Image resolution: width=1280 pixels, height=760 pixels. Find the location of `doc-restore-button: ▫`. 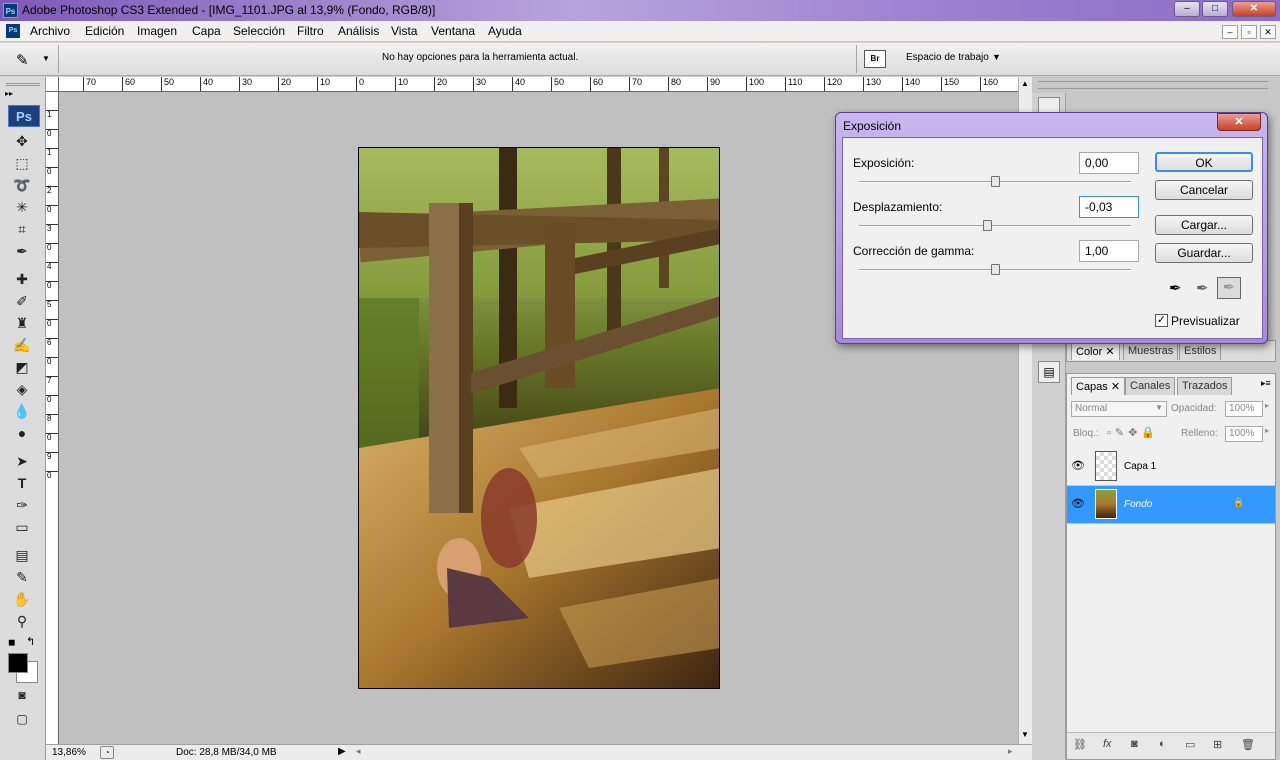

doc-restore-button: ▫ is located at coordinates (1249, 32).